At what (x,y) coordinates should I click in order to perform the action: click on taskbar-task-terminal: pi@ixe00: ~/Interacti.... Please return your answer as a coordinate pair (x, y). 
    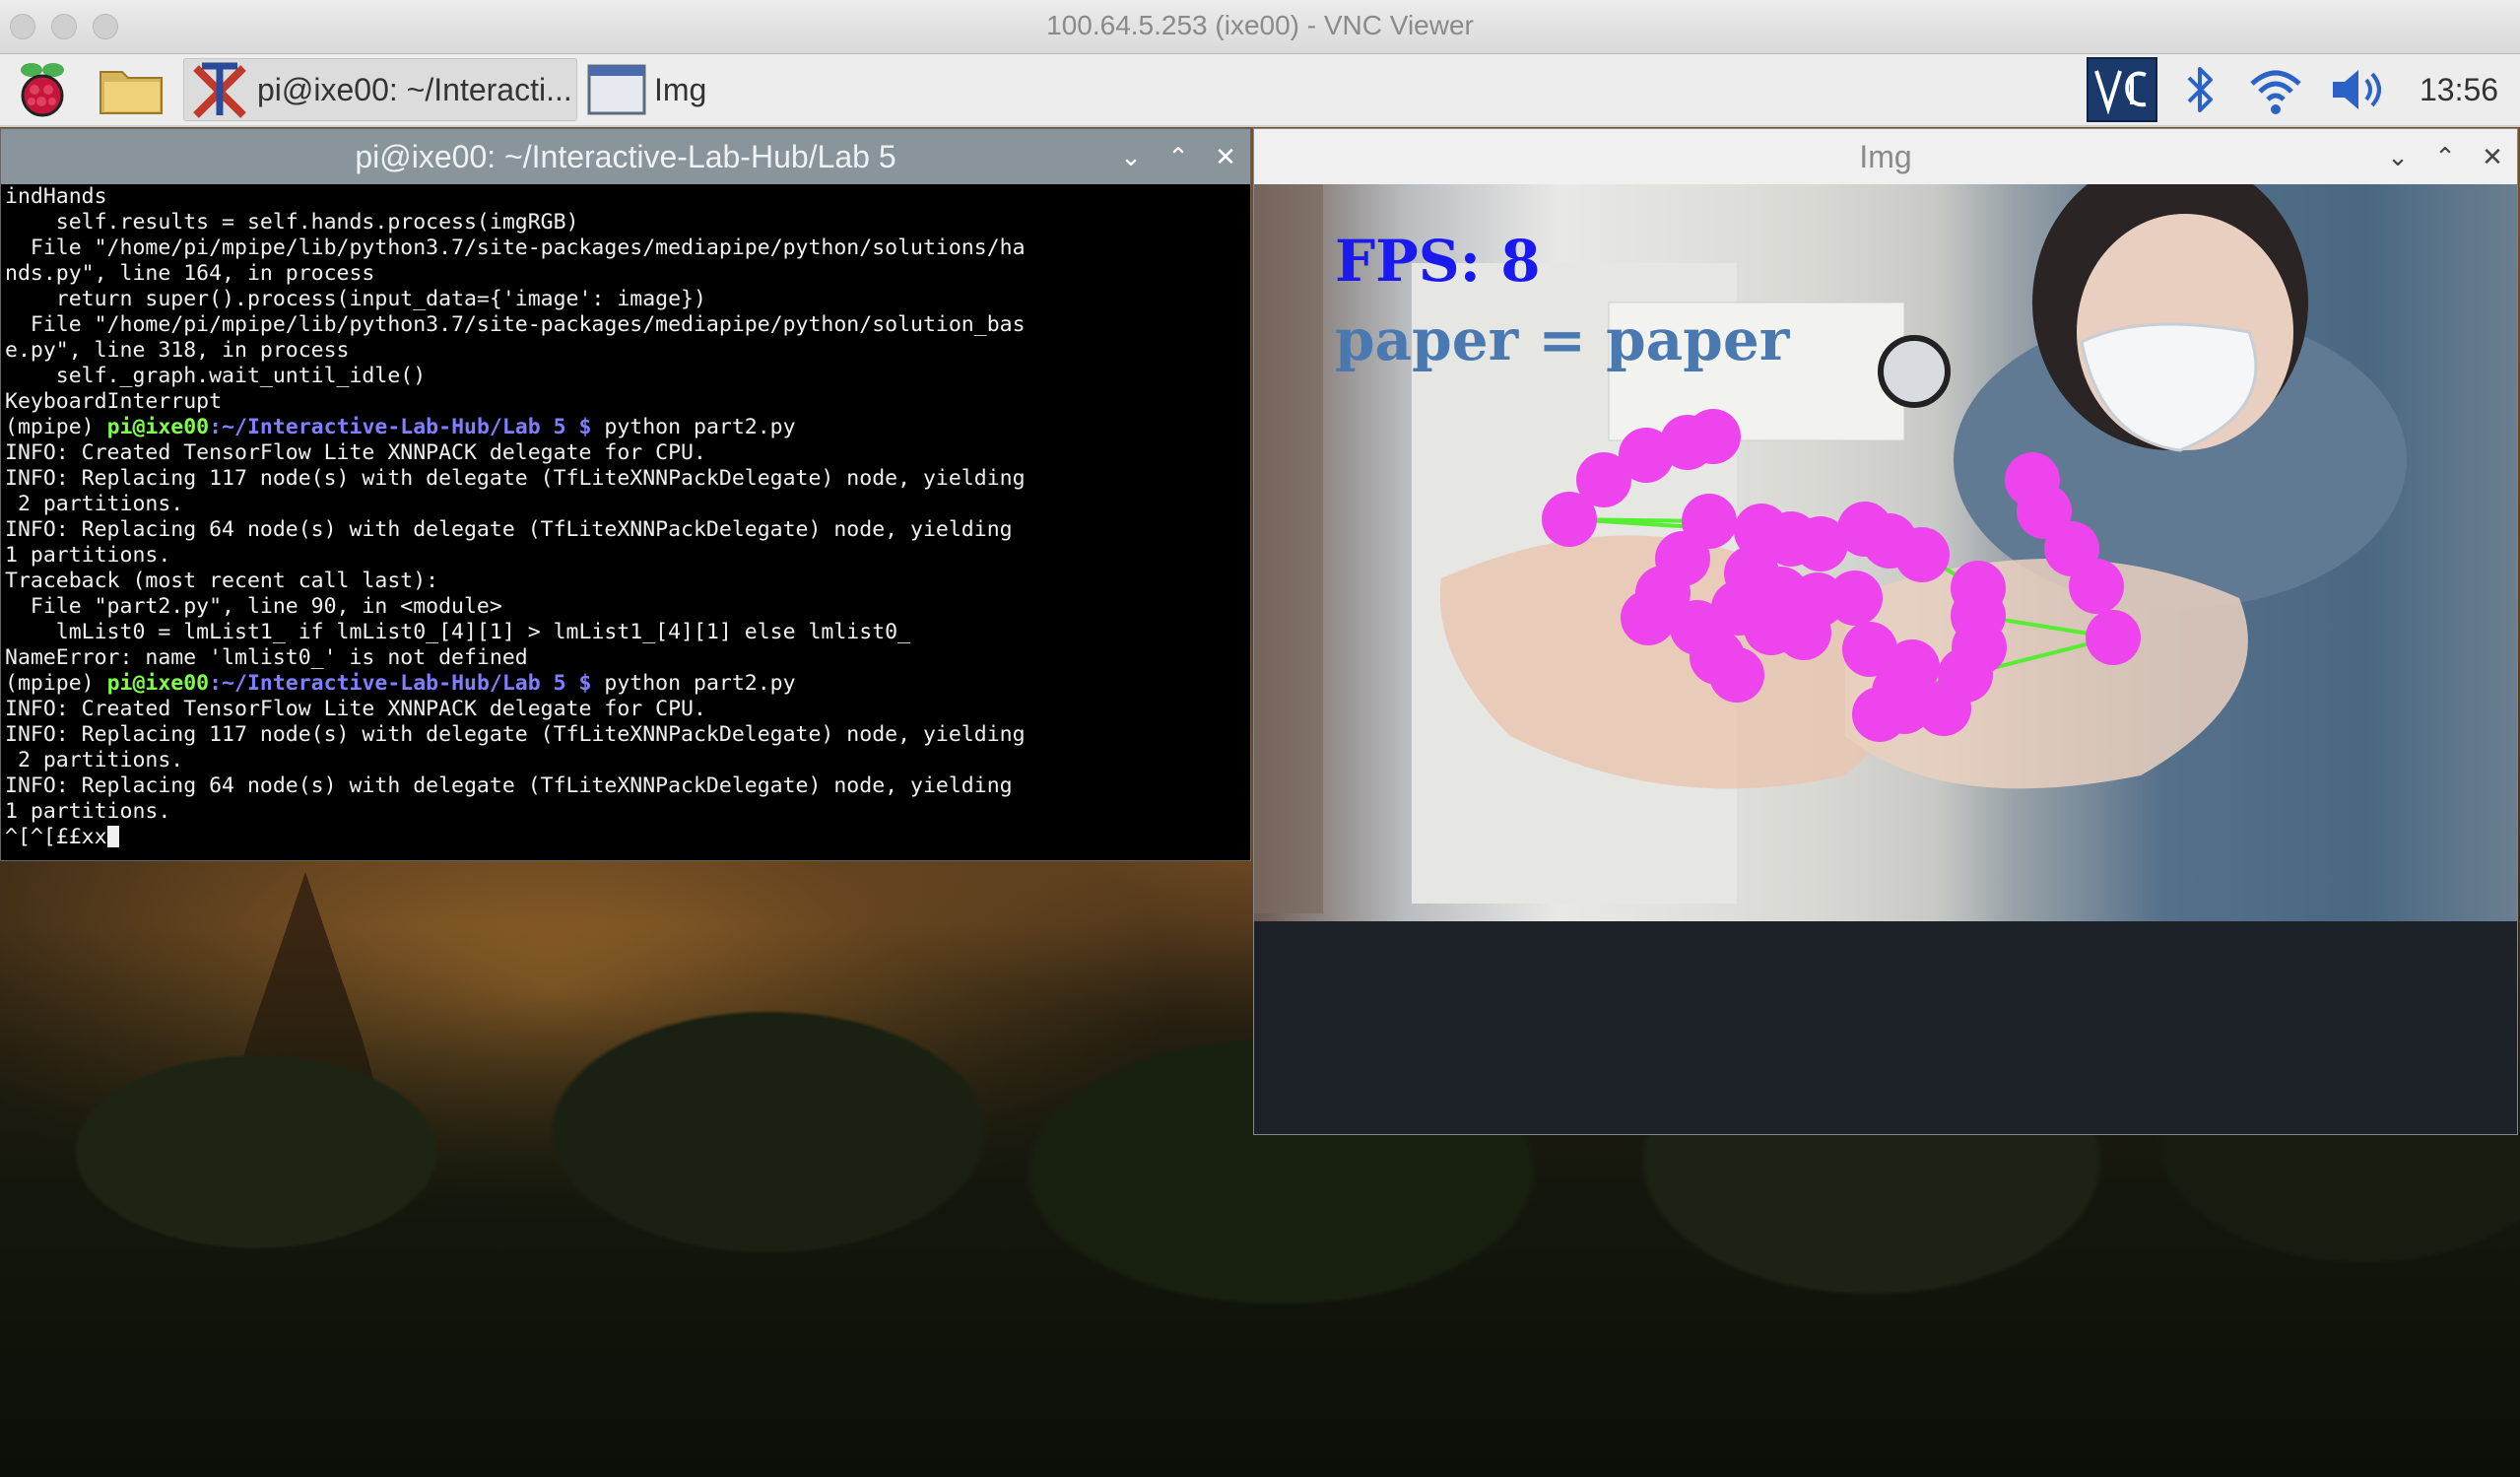
    Looking at the image, I should click on (380, 89).